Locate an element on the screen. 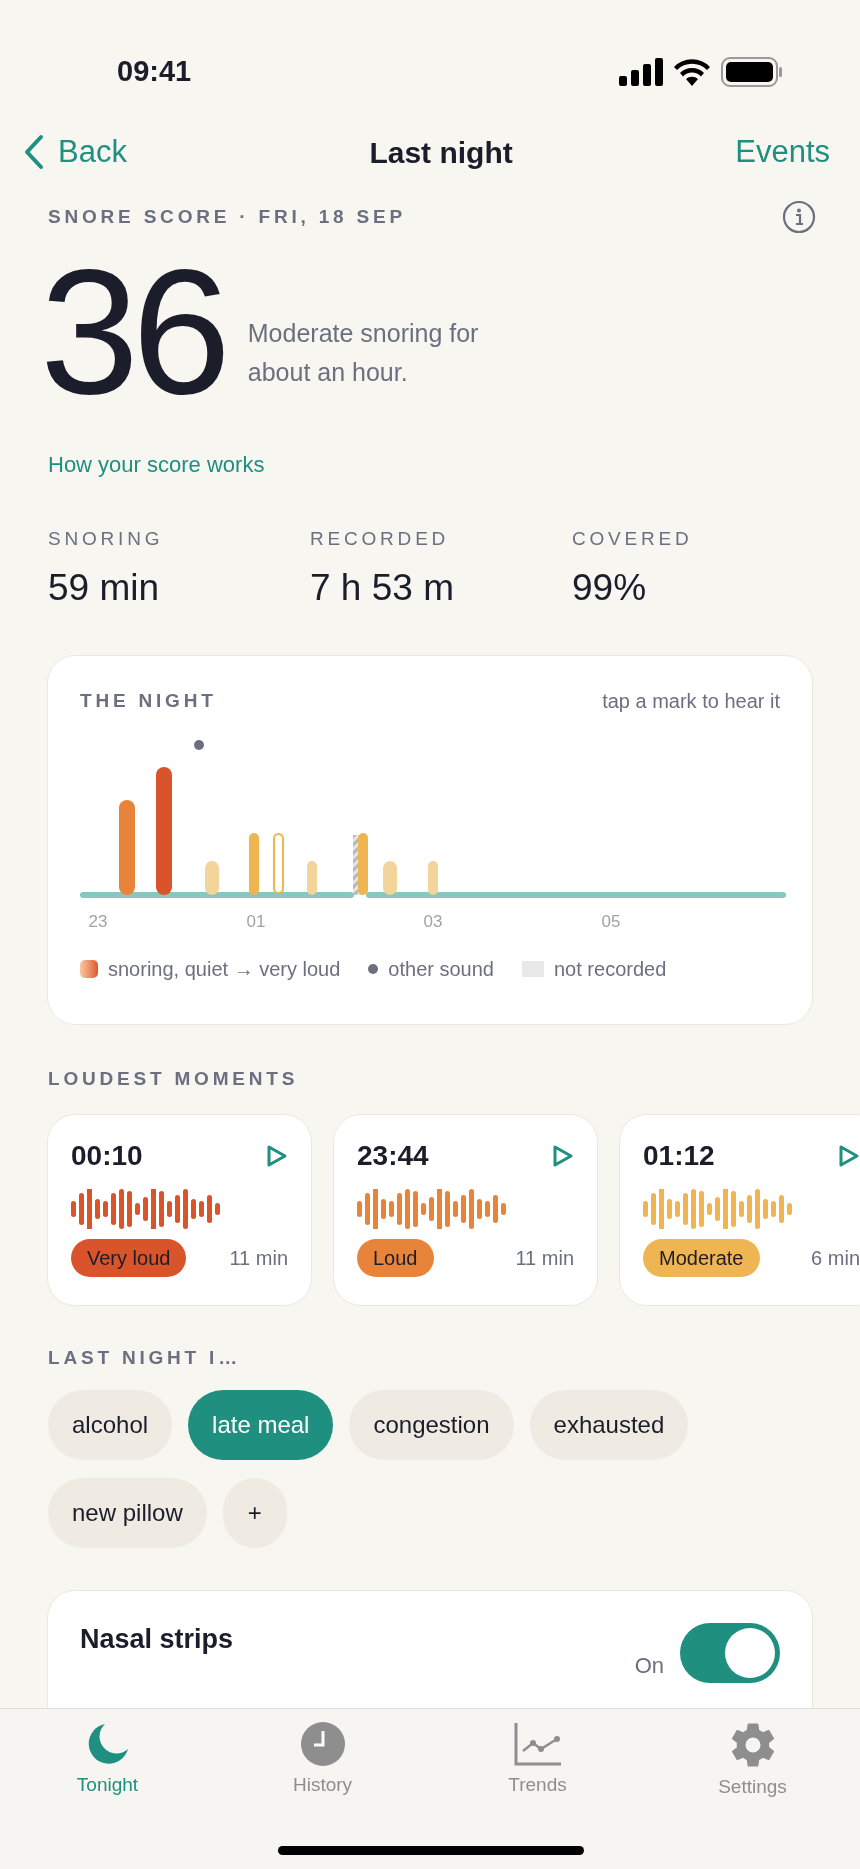 This screenshot has height=1869, width=860. status-time: 09:41 is located at coordinates (154, 72).